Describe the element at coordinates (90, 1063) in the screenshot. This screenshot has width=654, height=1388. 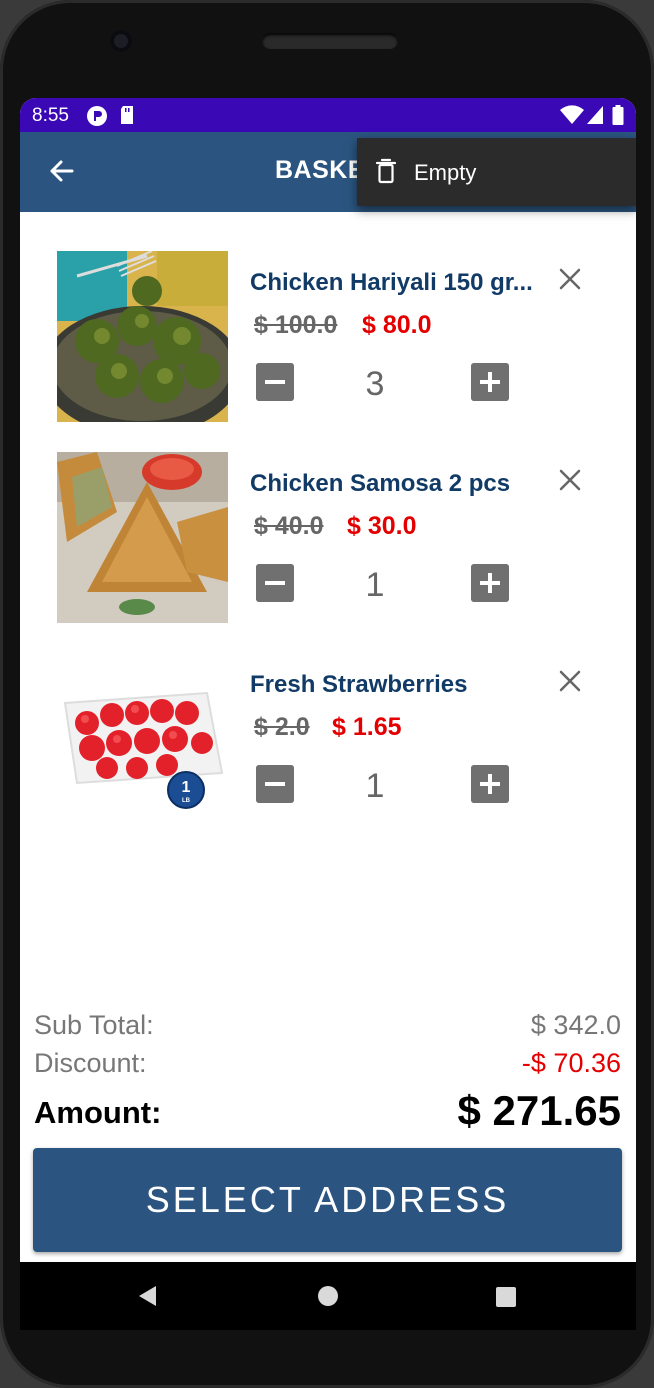
I see `discount-label: Discount:` at that location.